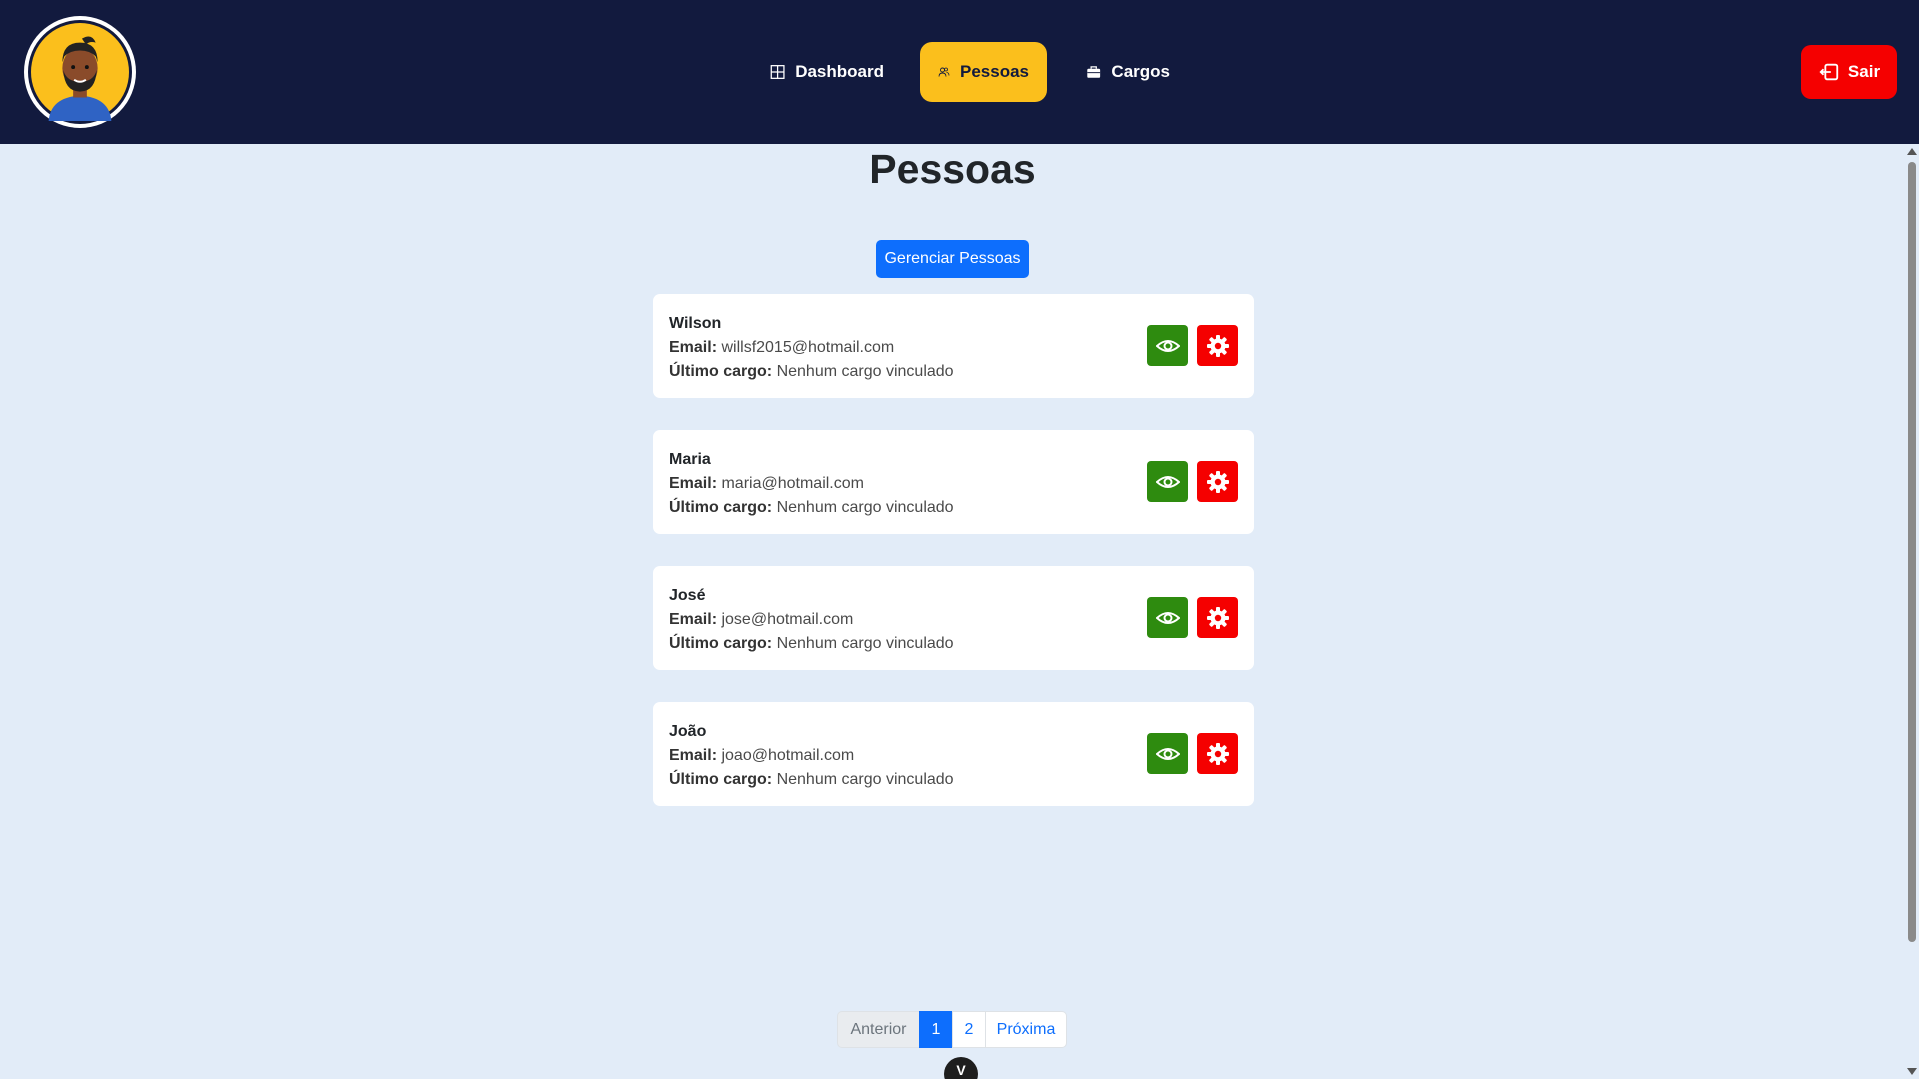 The height and width of the screenshot is (1079, 1919). Describe the element at coordinates (792, 483) in the screenshot. I see `person-email: maria@hotmail.com` at that location.